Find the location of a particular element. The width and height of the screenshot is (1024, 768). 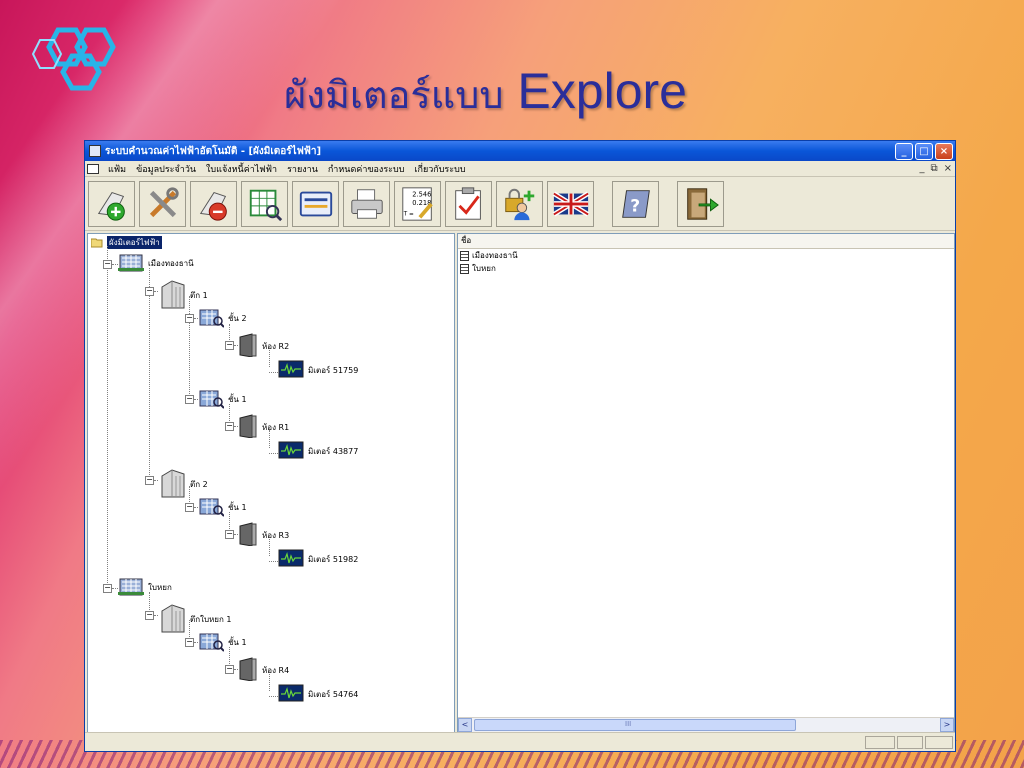

tree-root: ผังมิเตอร์ไฟฟ้า is located at coordinates (126, 242).